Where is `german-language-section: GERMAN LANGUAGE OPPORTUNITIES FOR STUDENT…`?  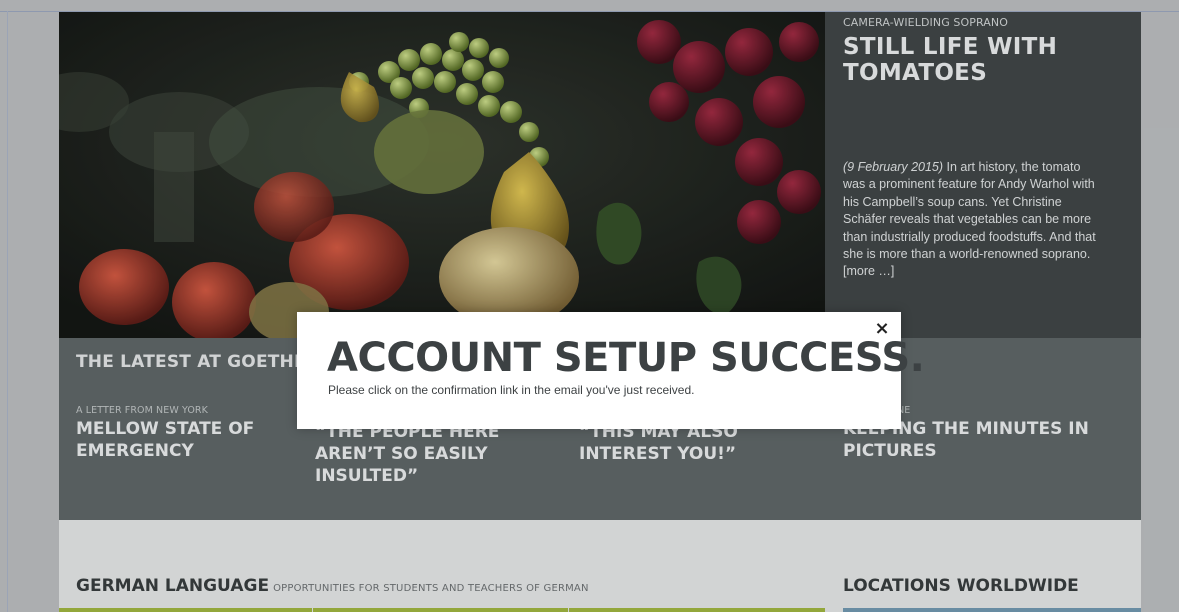
german-language-section: GERMAN LANGUAGE OPPORTUNITIES FOR STUDENT… is located at coordinates (600, 566).